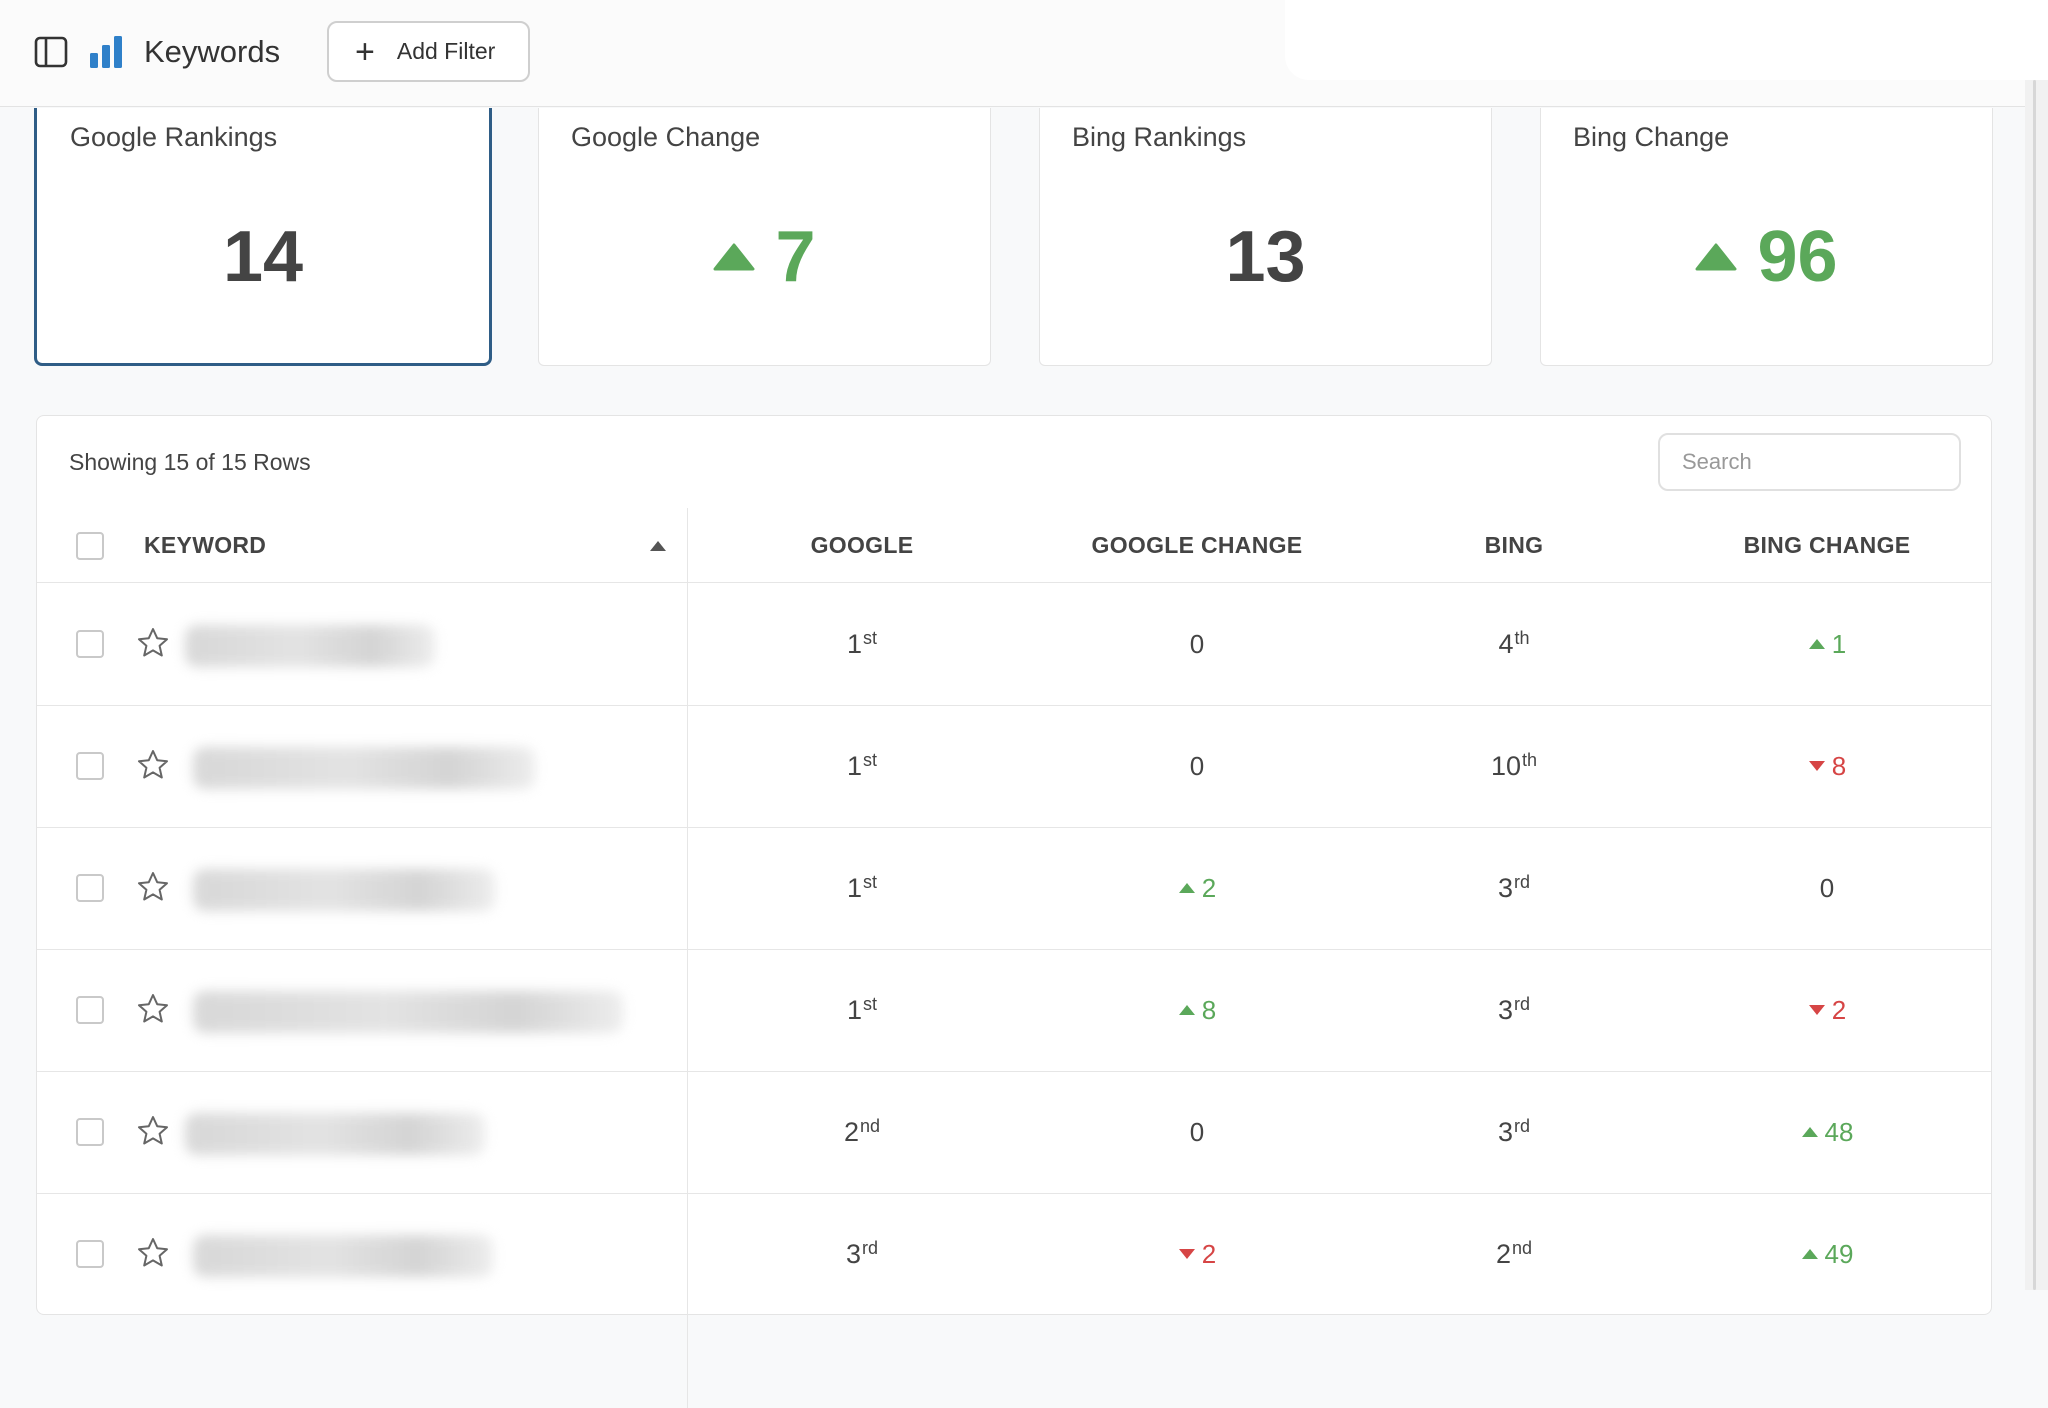  What do you see at coordinates (862, 1253) in the screenshot?
I see `google-rank-cell: 3rd` at bounding box center [862, 1253].